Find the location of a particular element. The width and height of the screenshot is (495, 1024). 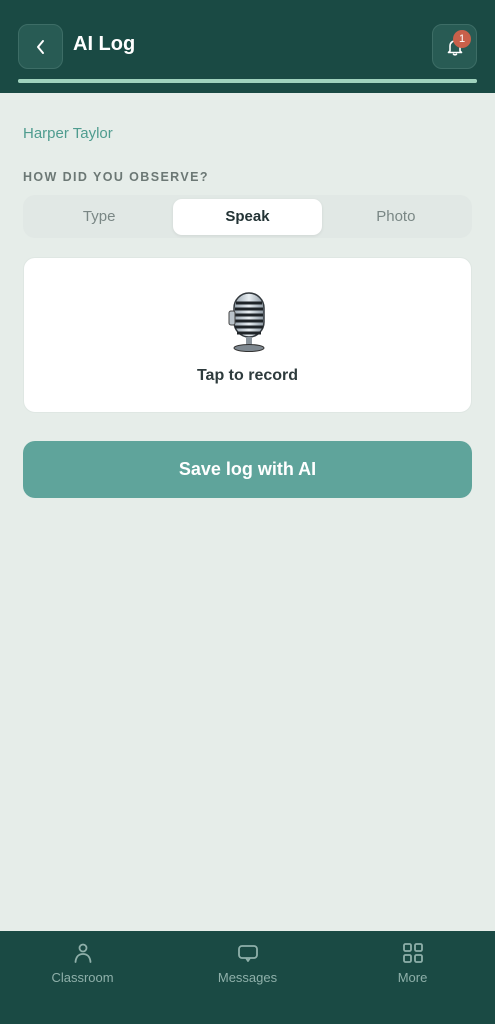

progress-fill is located at coordinates (247, 81).